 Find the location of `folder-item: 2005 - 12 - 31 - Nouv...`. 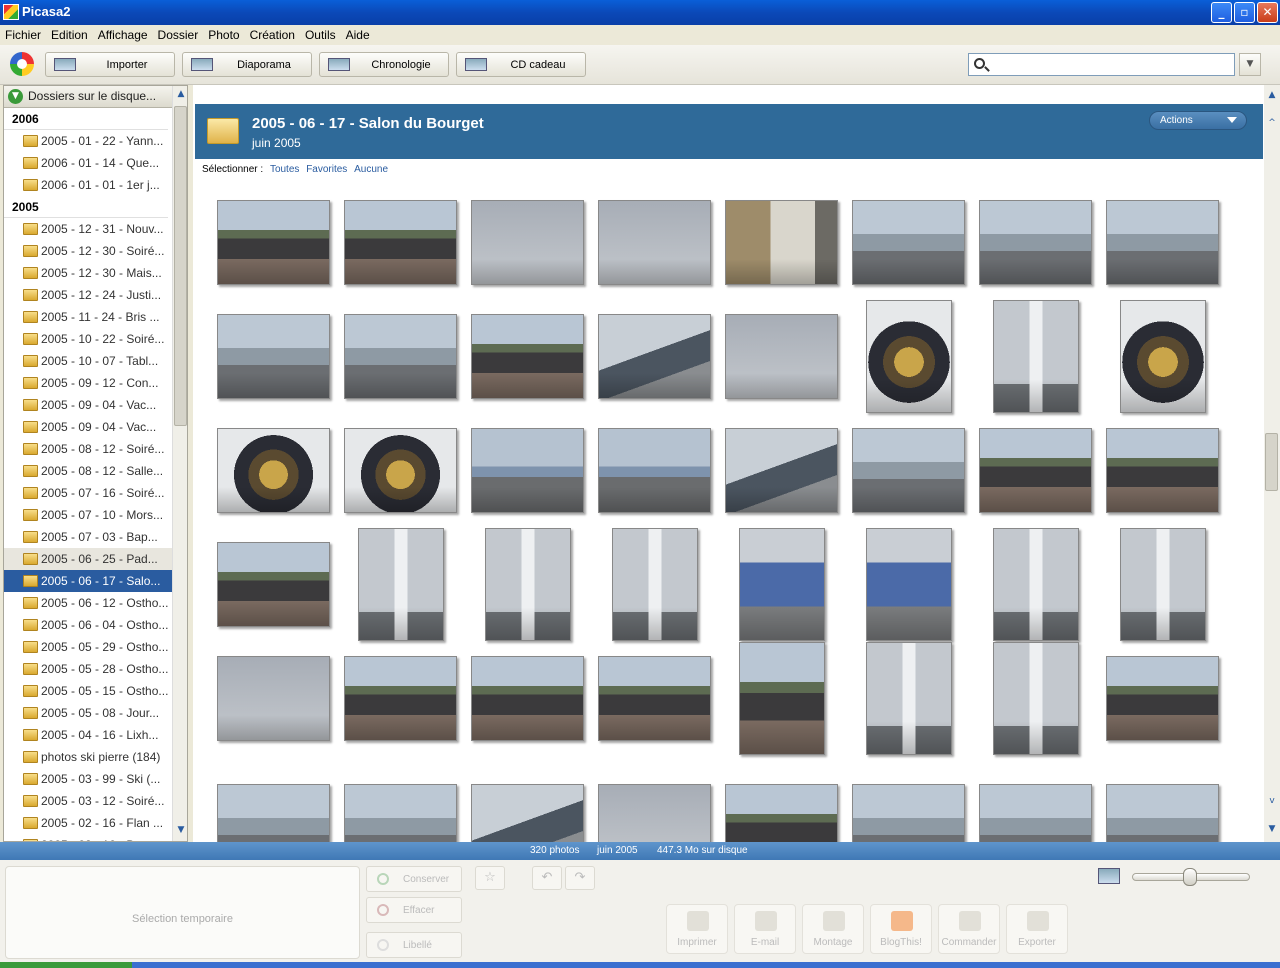

folder-item: 2005 - 12 - 31 - Nouv... is located at coordinates (88, 229).